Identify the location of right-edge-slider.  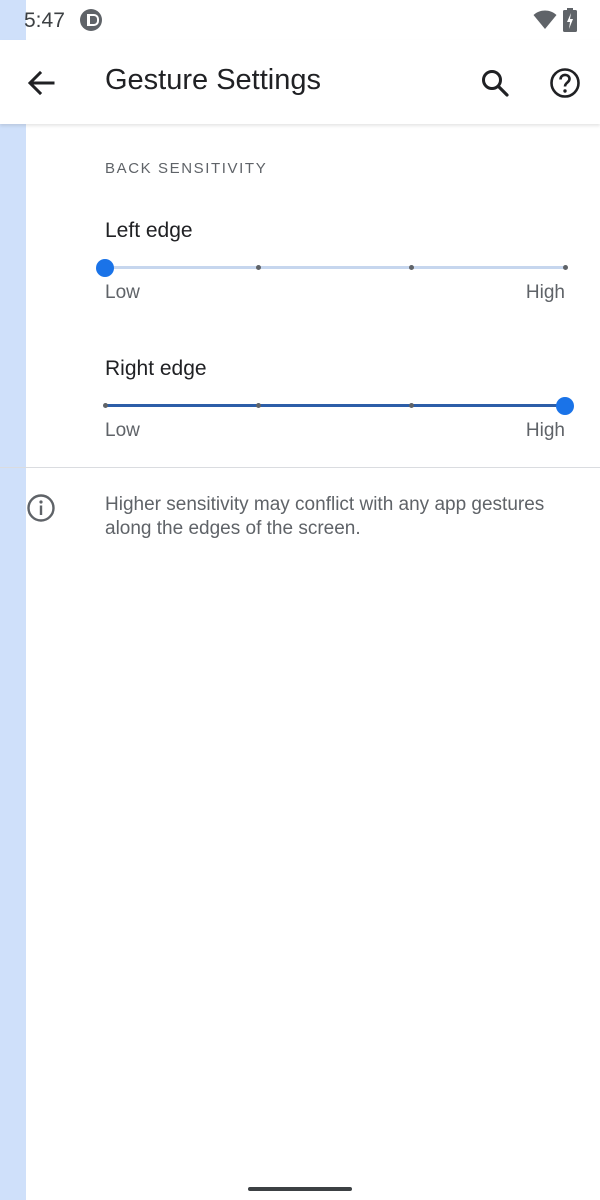
(338, 406).